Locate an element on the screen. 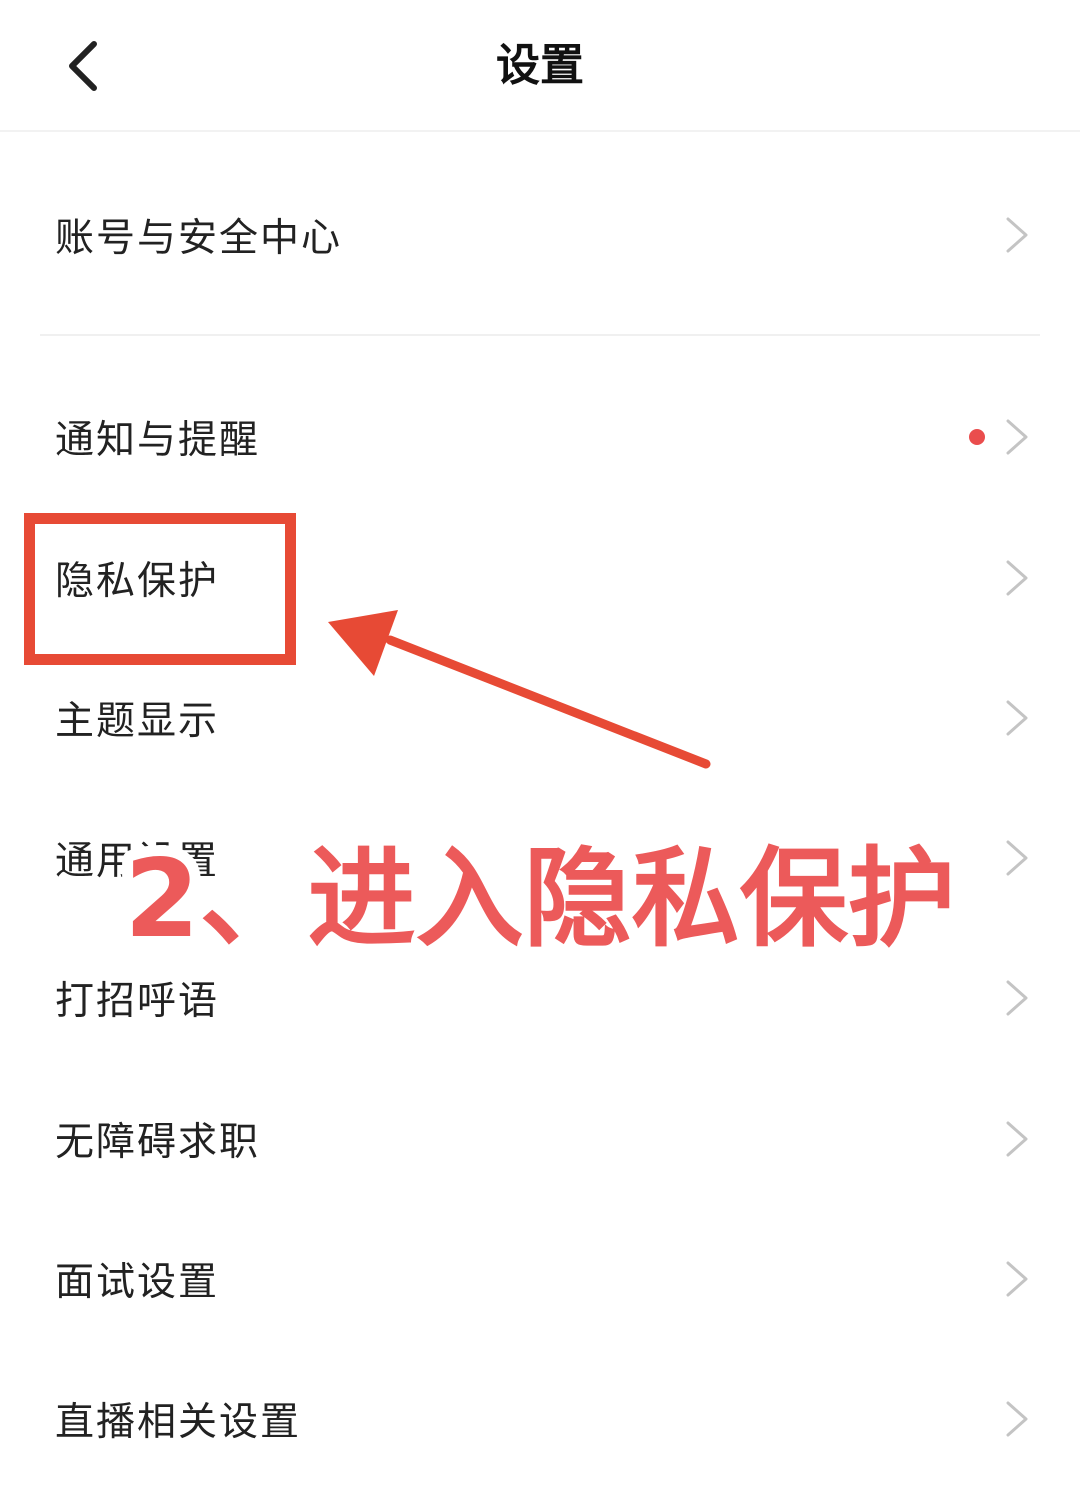 The height and width of the screenshot is (1489, 1080). menu-item-theme: 主题显示 is located at coordinates (540, 718).